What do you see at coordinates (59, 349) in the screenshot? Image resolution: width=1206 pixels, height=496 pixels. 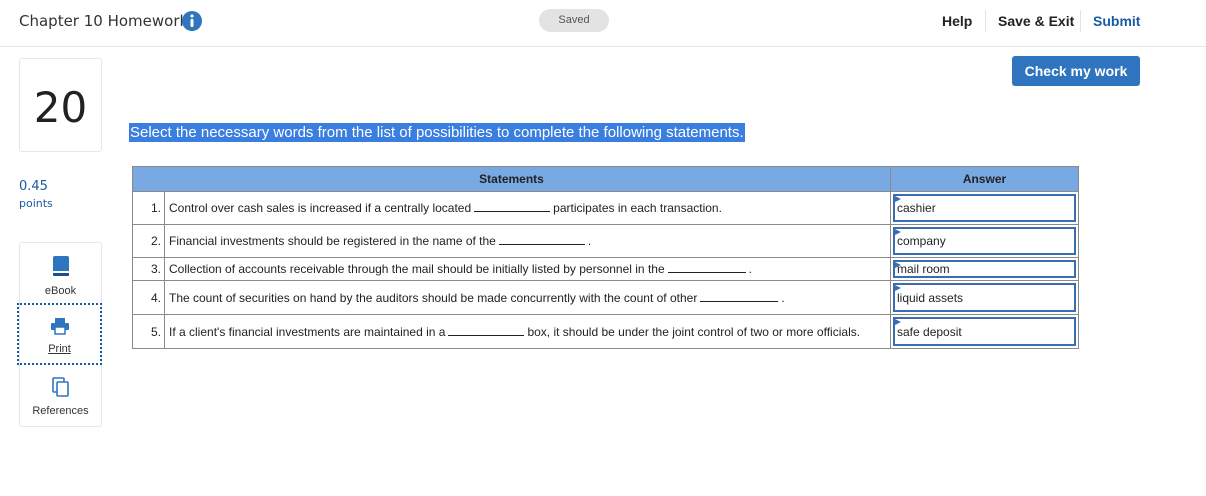 I see `print-label: Print` at bounding box center [59, 349].